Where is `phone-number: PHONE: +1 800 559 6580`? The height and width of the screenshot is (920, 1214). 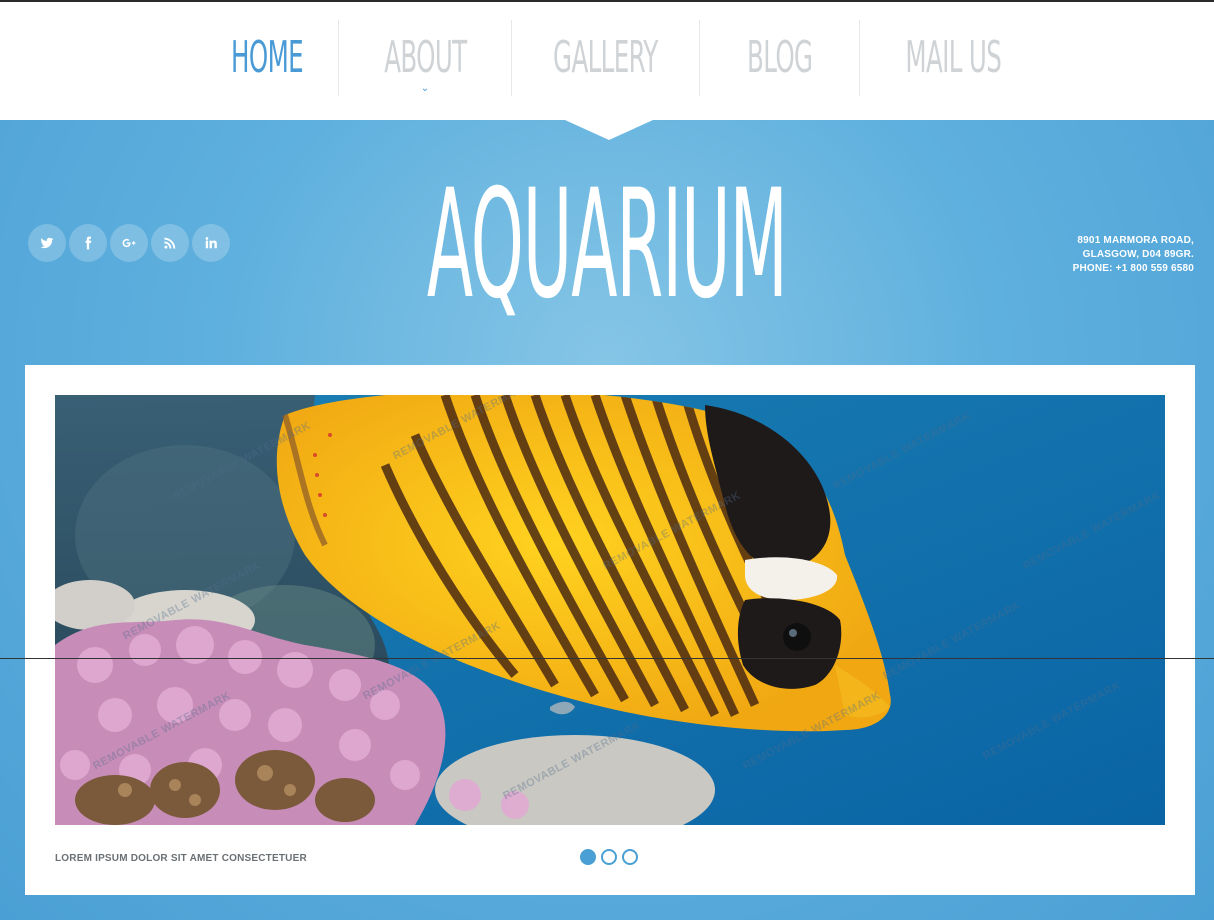 phone-number: PHONE: +1 800 559 6580 is located at coordinates (1133, 268).